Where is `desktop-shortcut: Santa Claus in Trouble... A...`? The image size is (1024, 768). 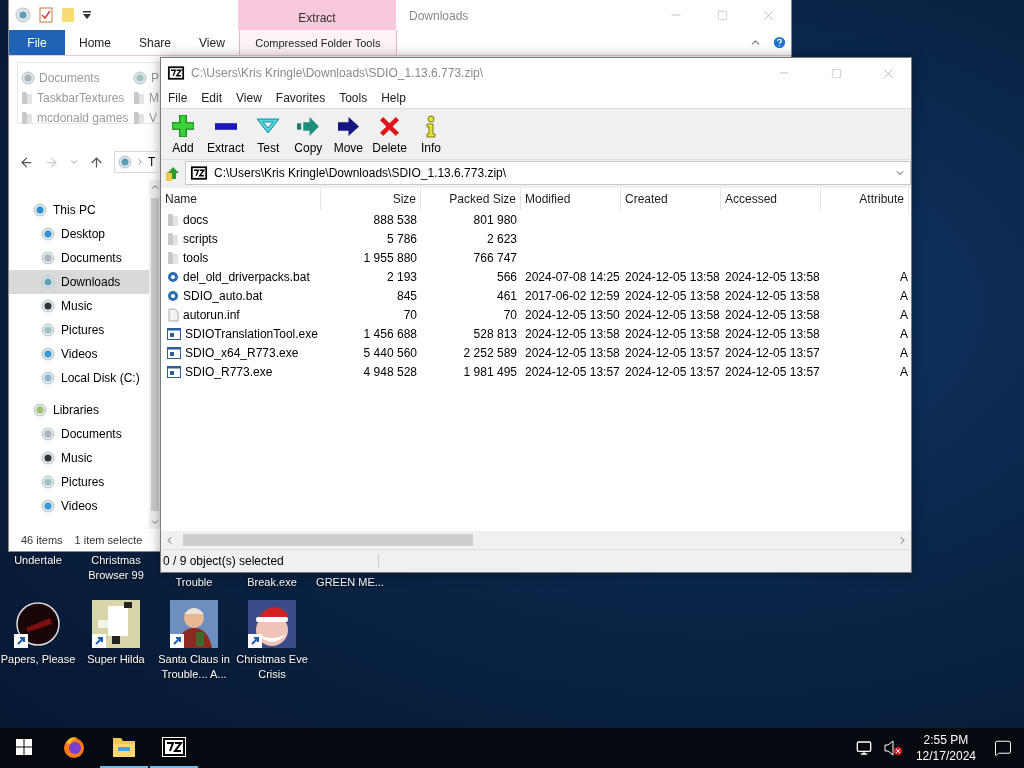 desktop-shortcut: Santa Claus in Trouble... A... is located at coordinates (194, 641).